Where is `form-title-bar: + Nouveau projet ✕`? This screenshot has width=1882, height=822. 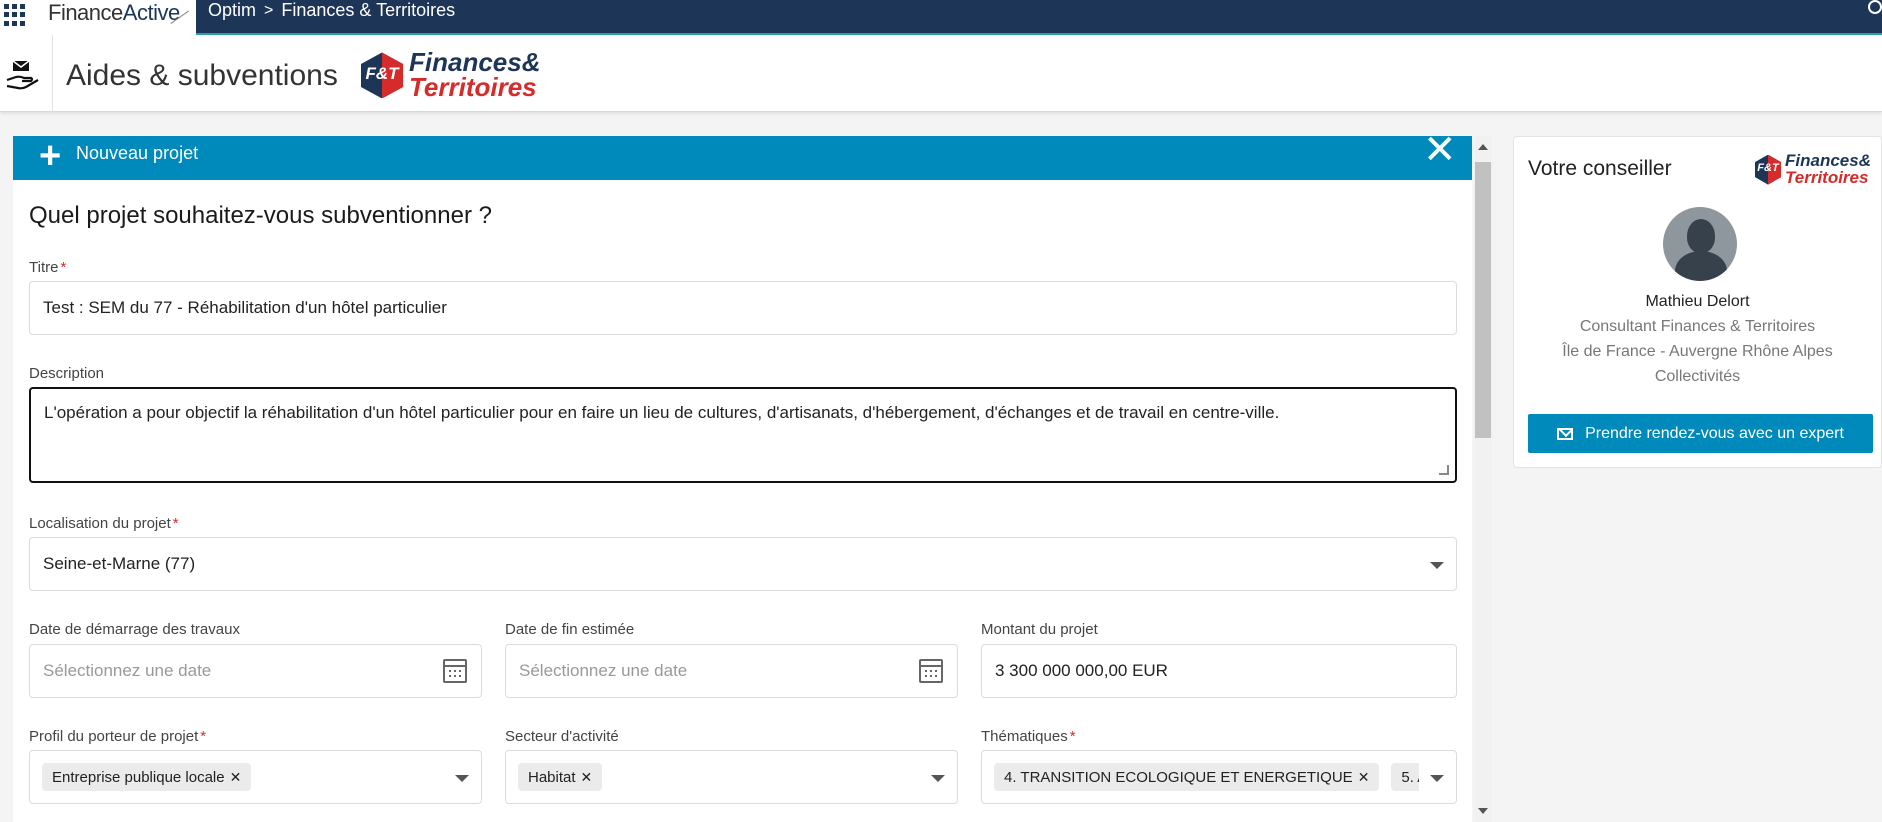 form-title-bar: + Nouveau projet ✕ is located at coordinates (742, 158).